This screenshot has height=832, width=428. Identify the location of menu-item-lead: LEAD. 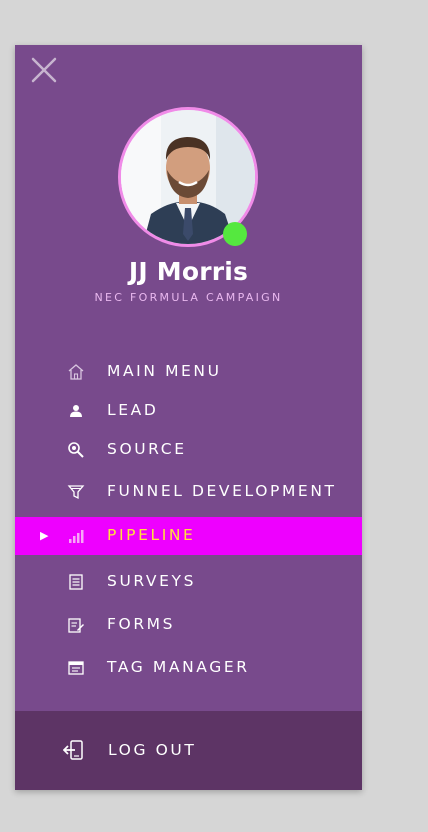
(188, 411).